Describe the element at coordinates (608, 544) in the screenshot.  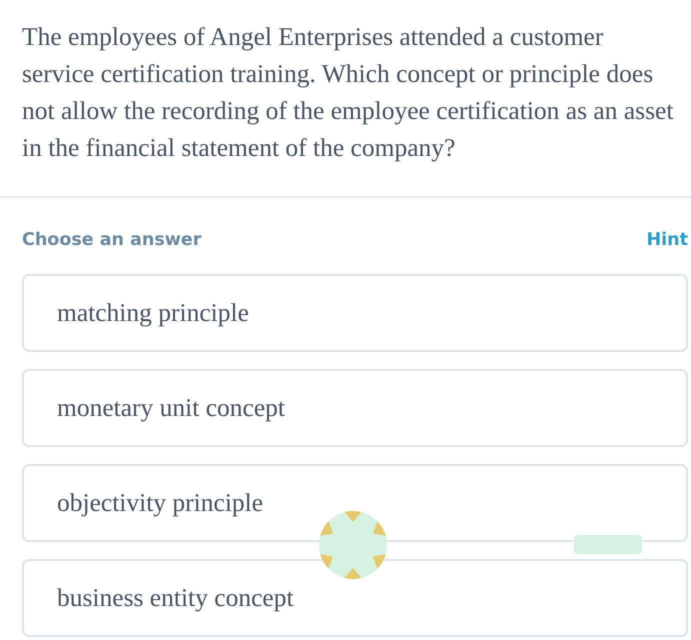
I see `decorative-bar-icon` at that location.